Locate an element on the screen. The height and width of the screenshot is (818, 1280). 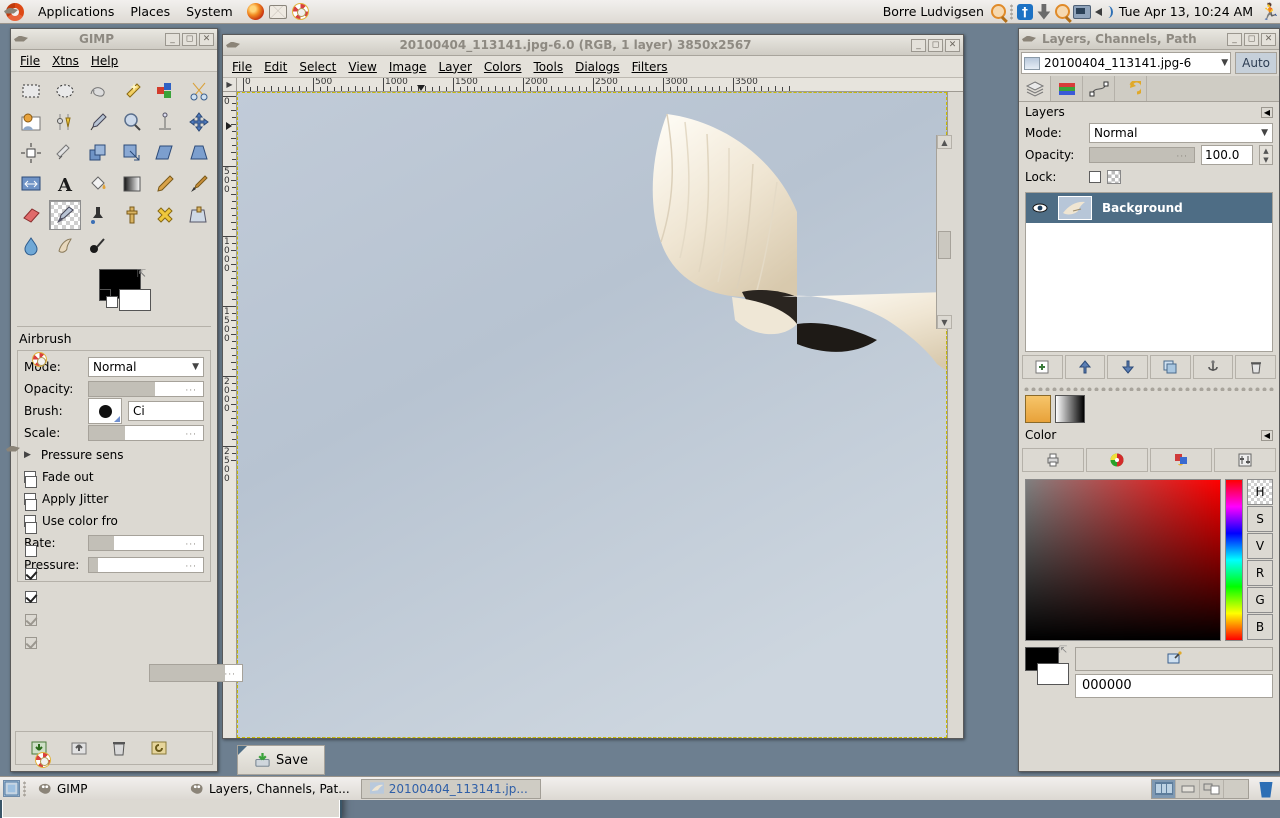
scissors-select-tool is located at coordinates (199, 91).